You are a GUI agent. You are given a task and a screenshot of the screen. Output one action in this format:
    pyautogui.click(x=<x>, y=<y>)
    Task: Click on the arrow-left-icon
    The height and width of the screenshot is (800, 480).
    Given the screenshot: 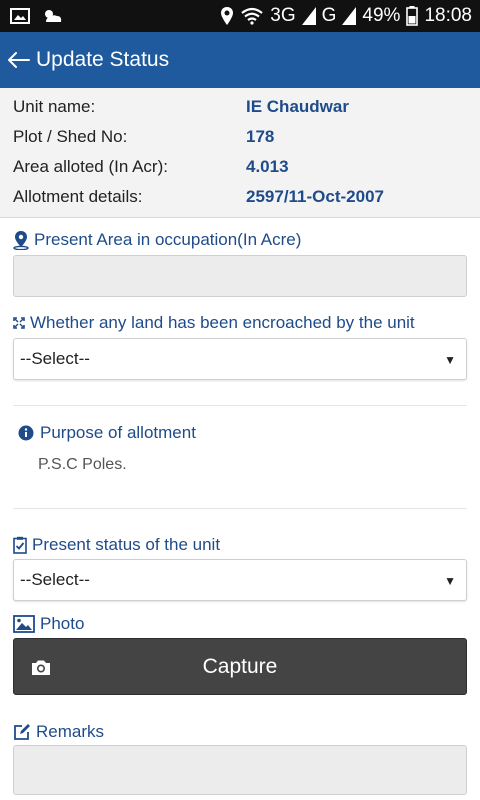 What is the action you would take?
    pyautogui.click(x=19, y=60)
    